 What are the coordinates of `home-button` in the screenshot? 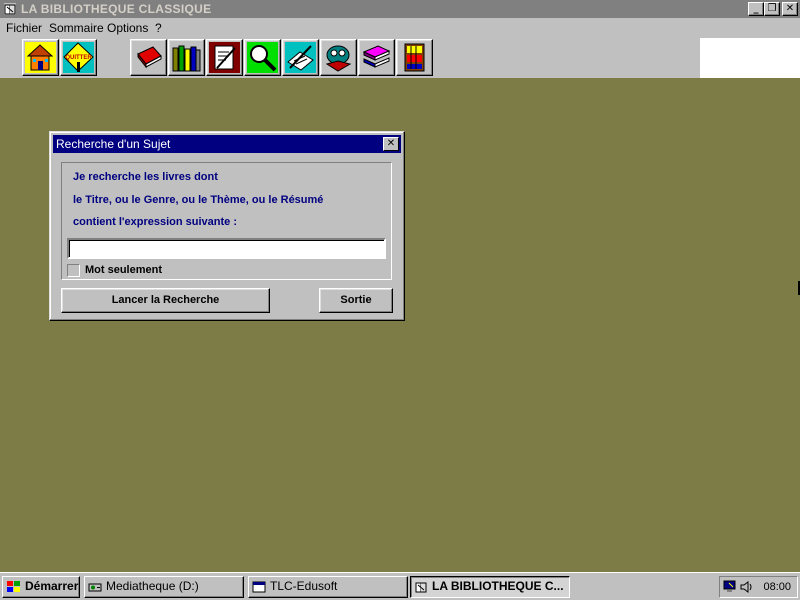 It's located at (40, 57).